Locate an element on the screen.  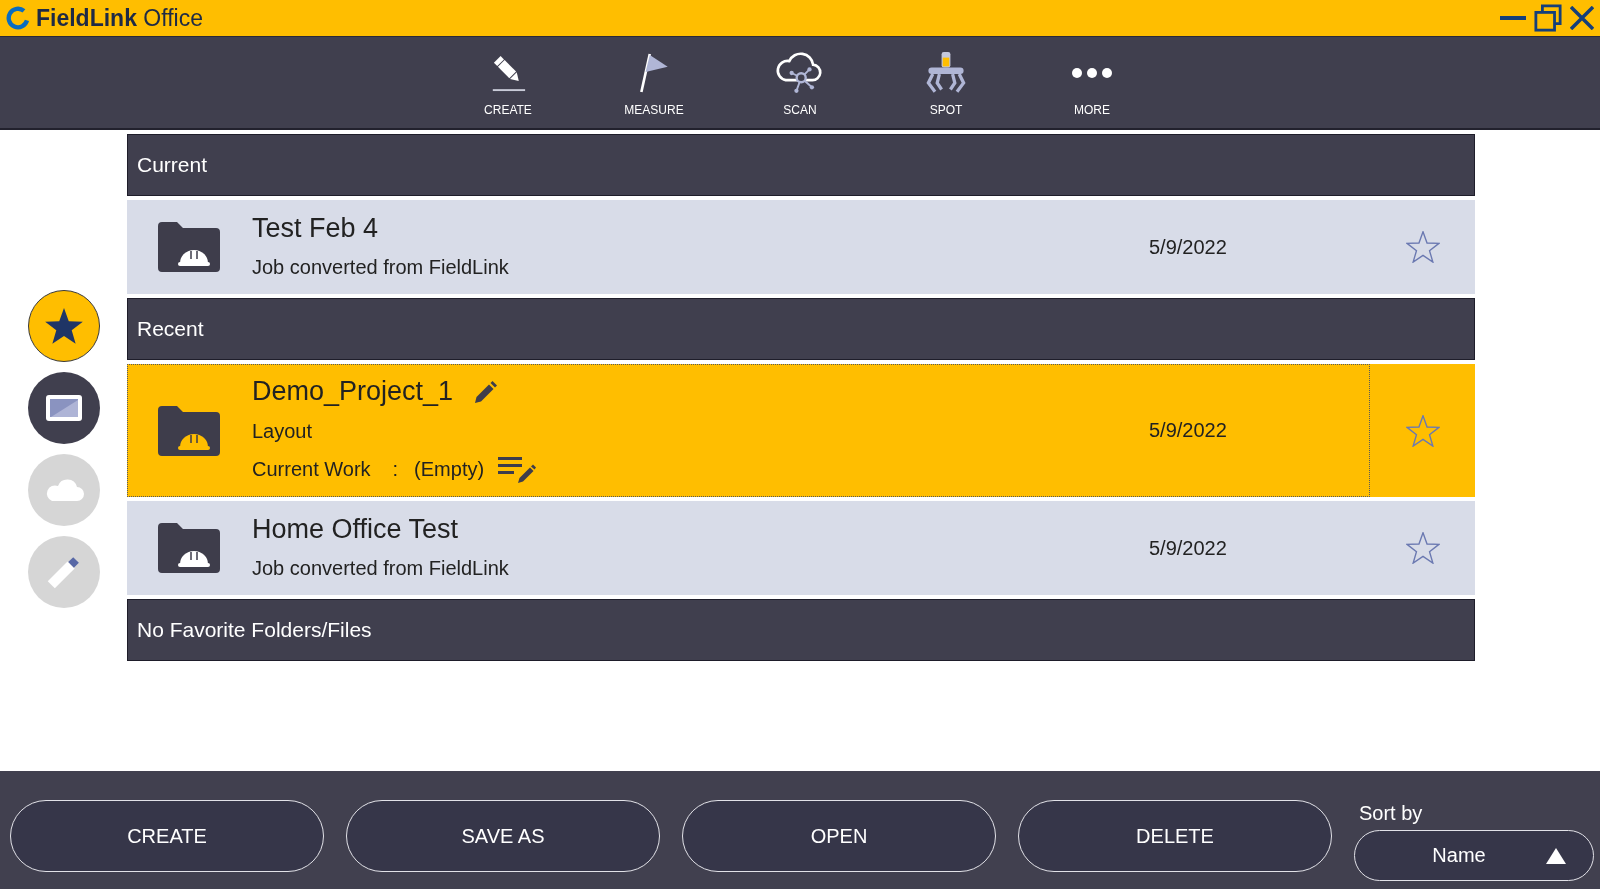
restore-icon is located at coordinates (1548, 18).